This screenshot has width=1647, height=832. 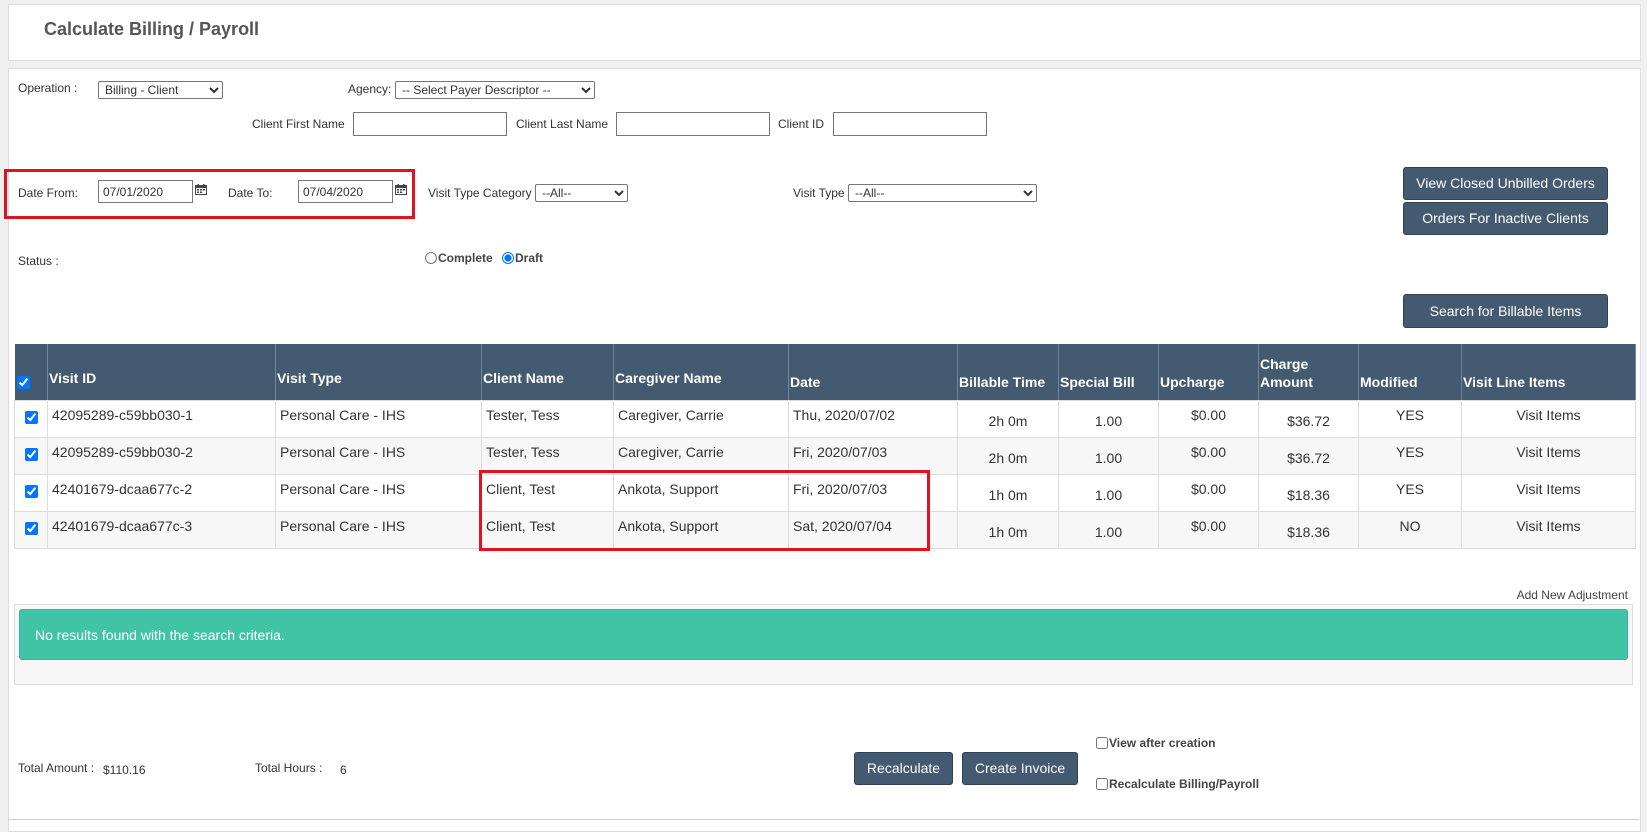 What do you see at coordinates (581, 193) in the screenshot?
I see `visit-type-category-select: --All--` at bounding box center [581, 193].